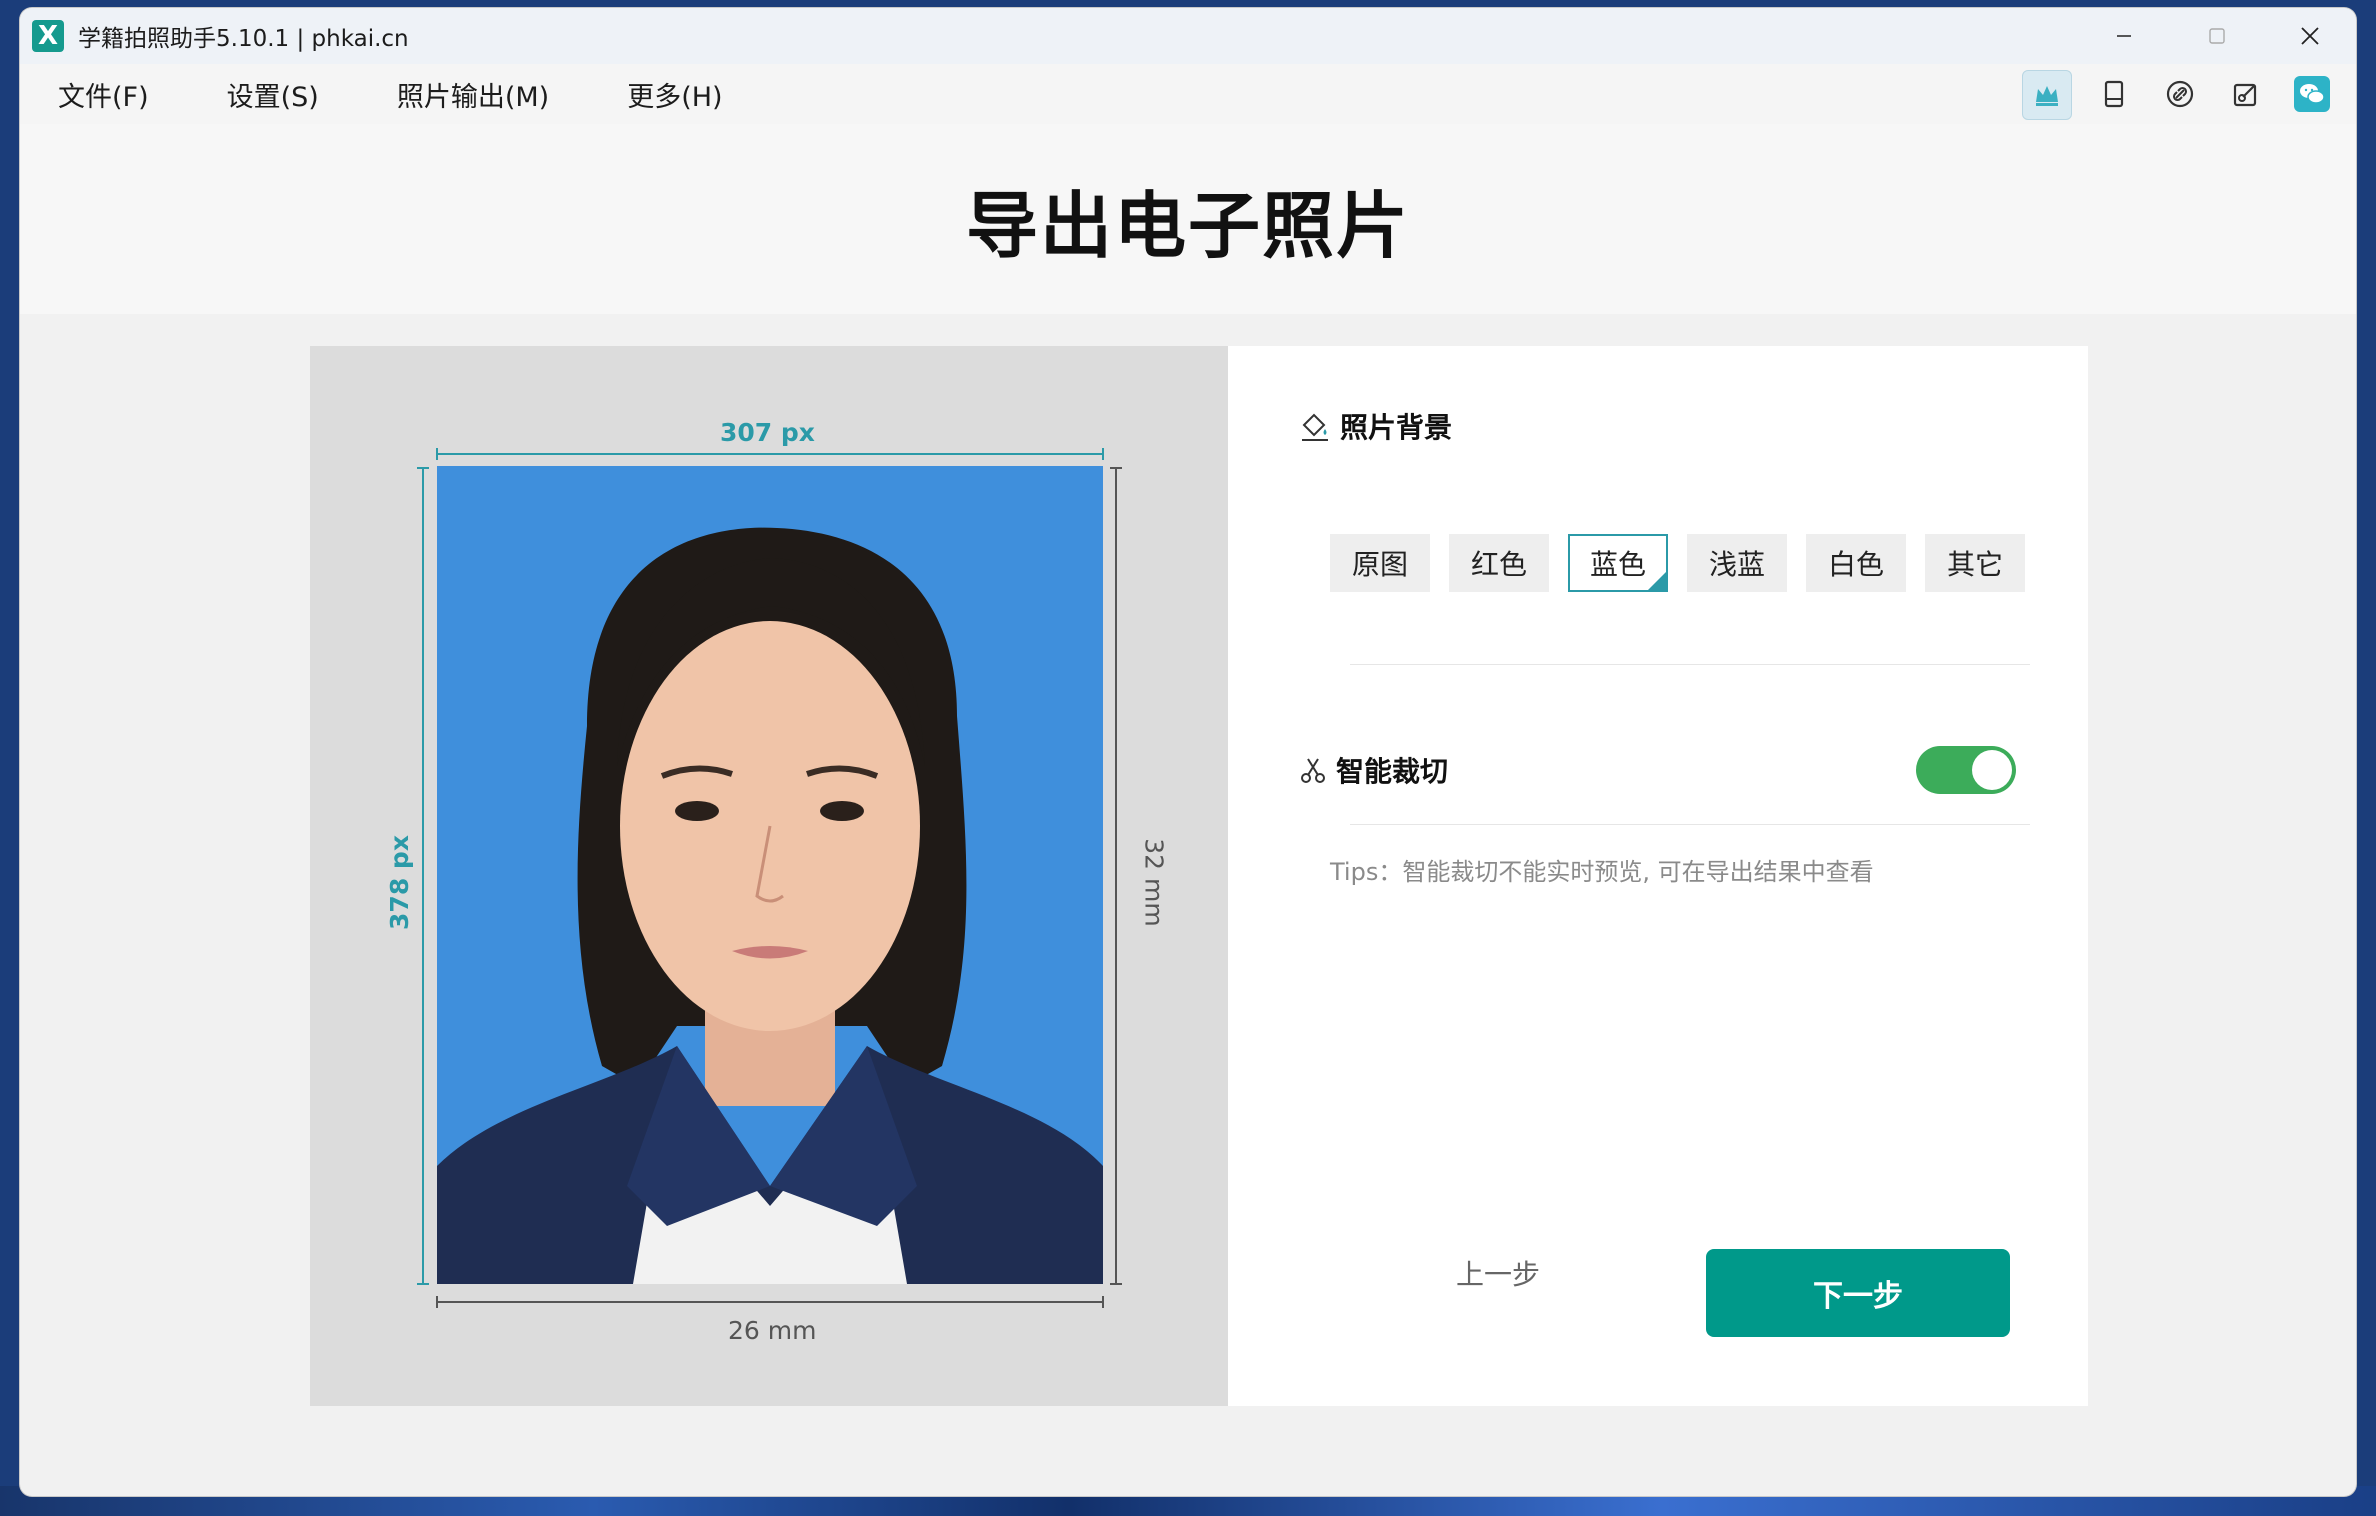 Image resolution: width=2376 pixels, height=1516 pixels. I want to click on background-section-title: 照片背景, so click(1396, 427).